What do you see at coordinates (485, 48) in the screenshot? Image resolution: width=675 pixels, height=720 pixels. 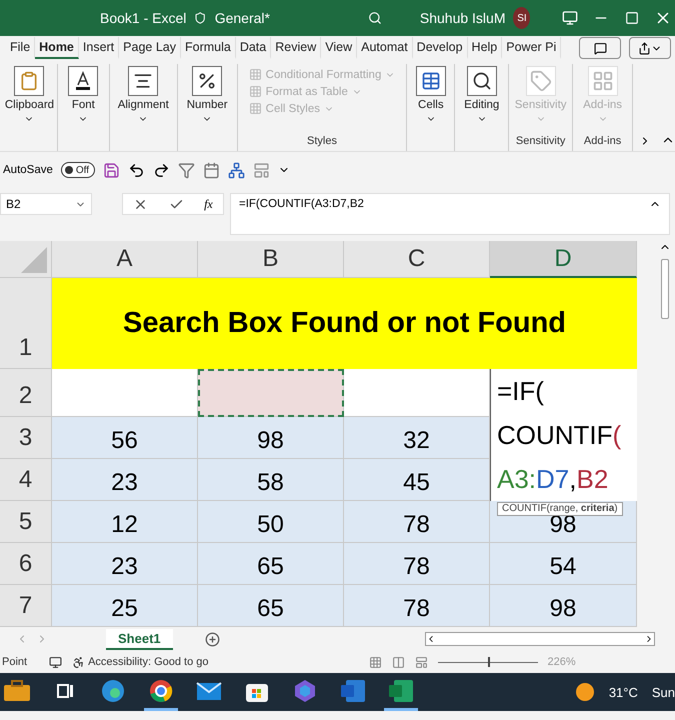 I see `menu-tab: Help` at bounding box center [485, 48].